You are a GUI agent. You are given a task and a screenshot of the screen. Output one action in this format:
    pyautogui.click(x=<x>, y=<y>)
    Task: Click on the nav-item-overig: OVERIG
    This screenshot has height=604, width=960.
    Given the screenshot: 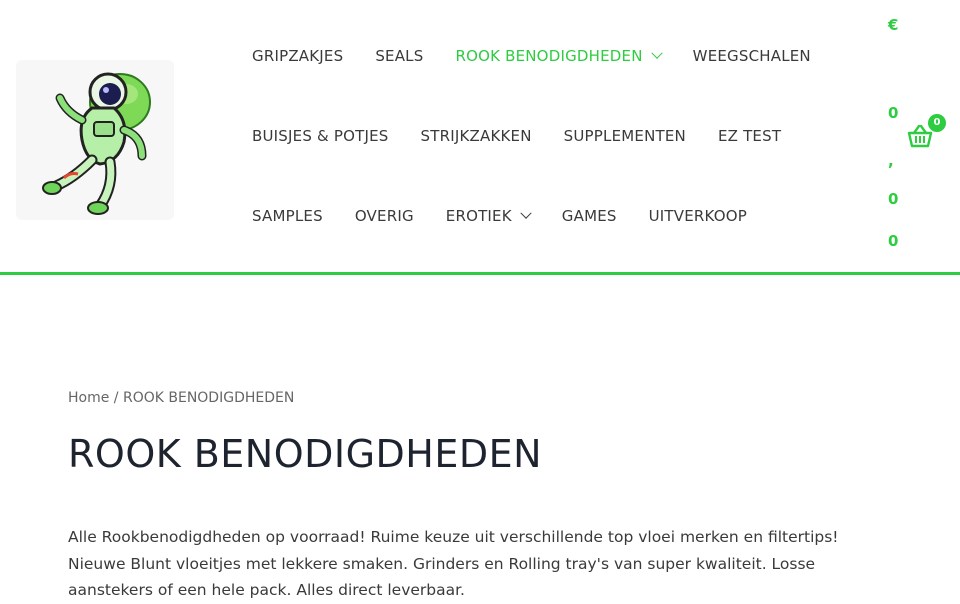 What is the action you would take?
    pyautogui.click(x=384, y=216)
    